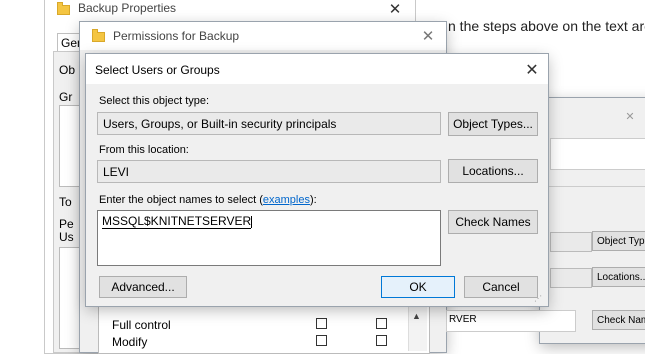 The width and height of the screenshot is (645, 354). Describe the element at coordinates (511, 321) in the screenshot. I see `background-names-field: RVER` at that location.